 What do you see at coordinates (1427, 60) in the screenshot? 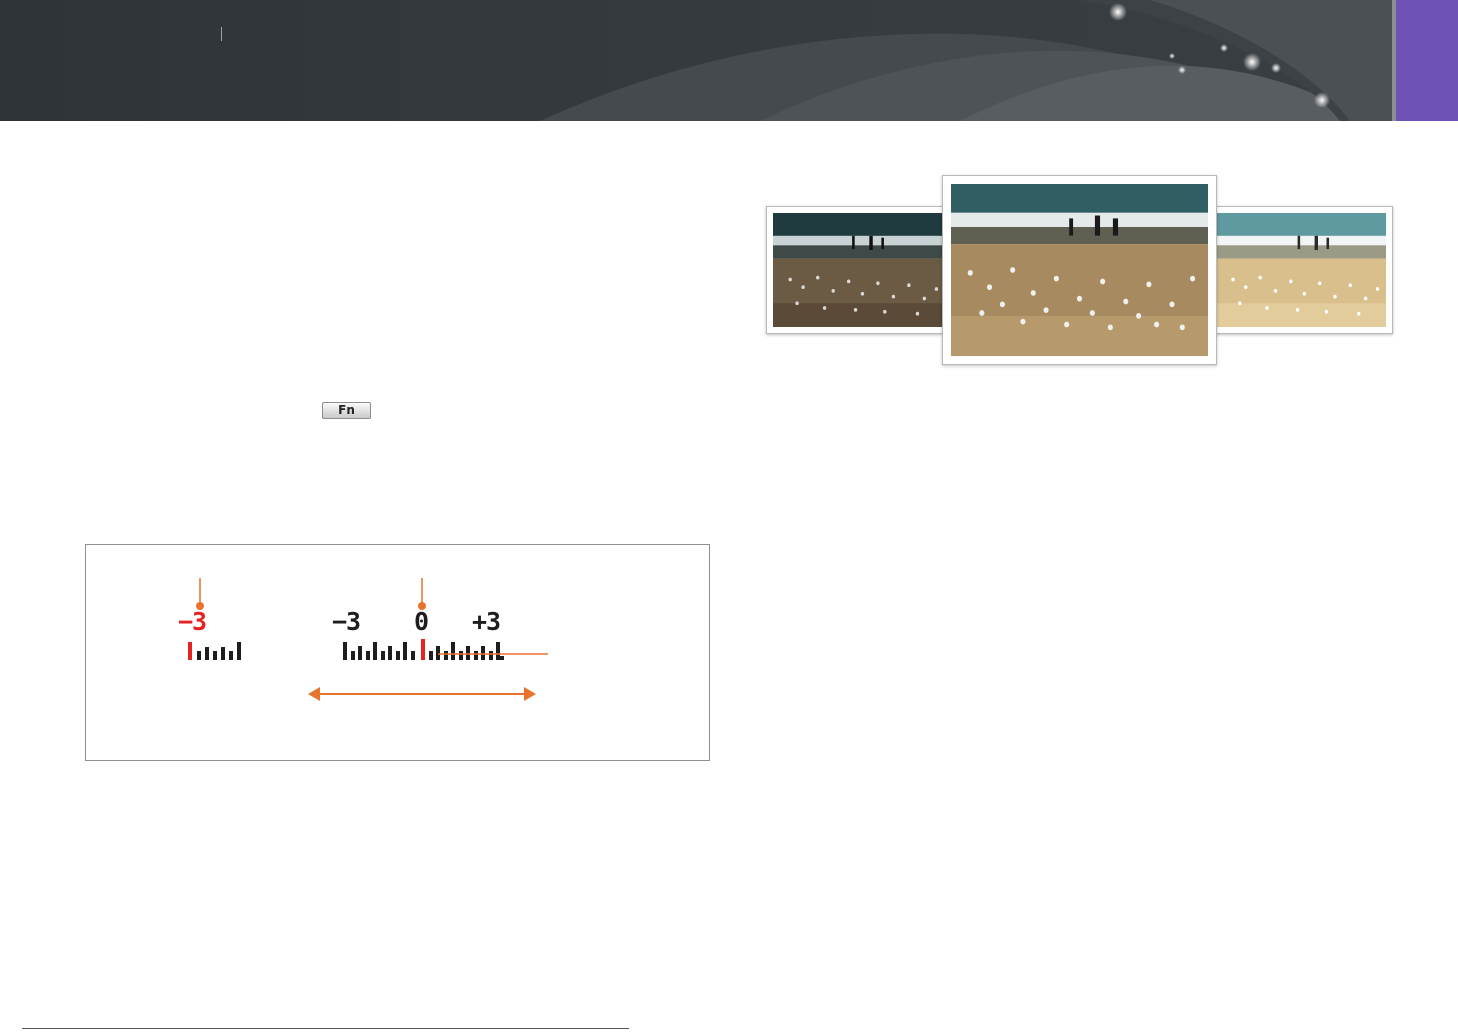
I see `chapter-tab` at bounding box center [1427, 60].